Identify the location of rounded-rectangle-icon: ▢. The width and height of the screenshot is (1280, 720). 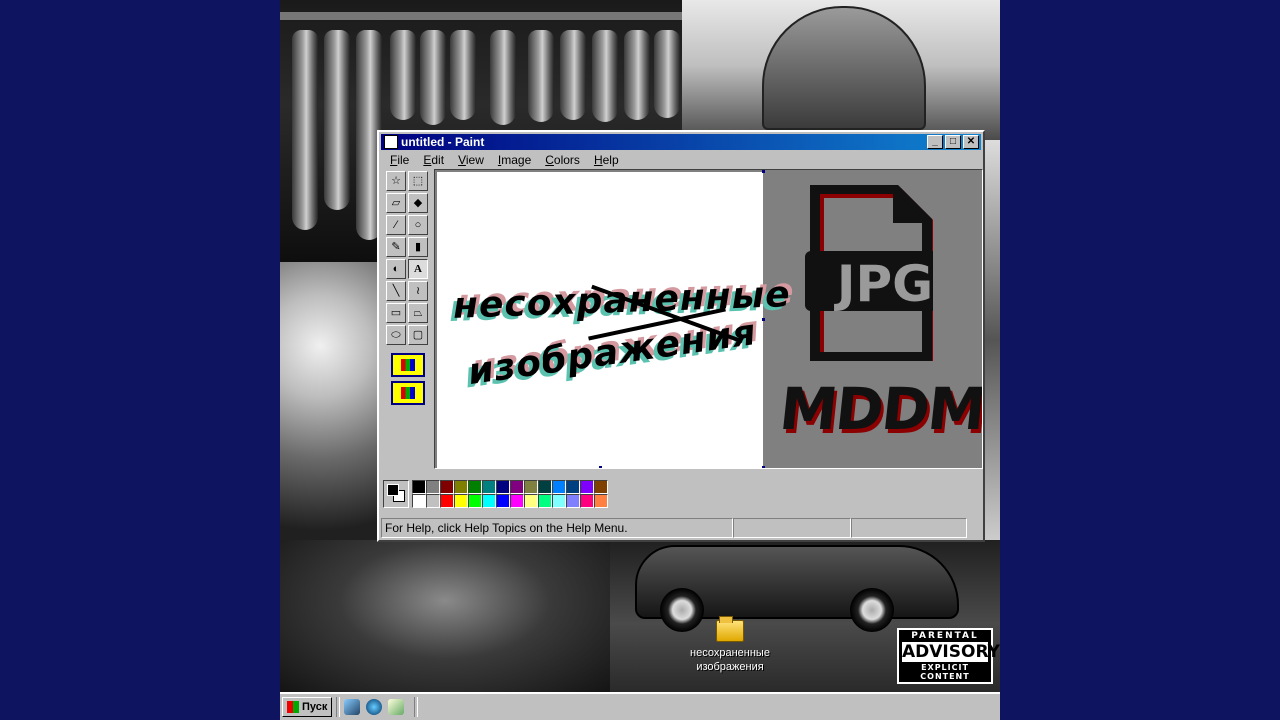
(418, 335).